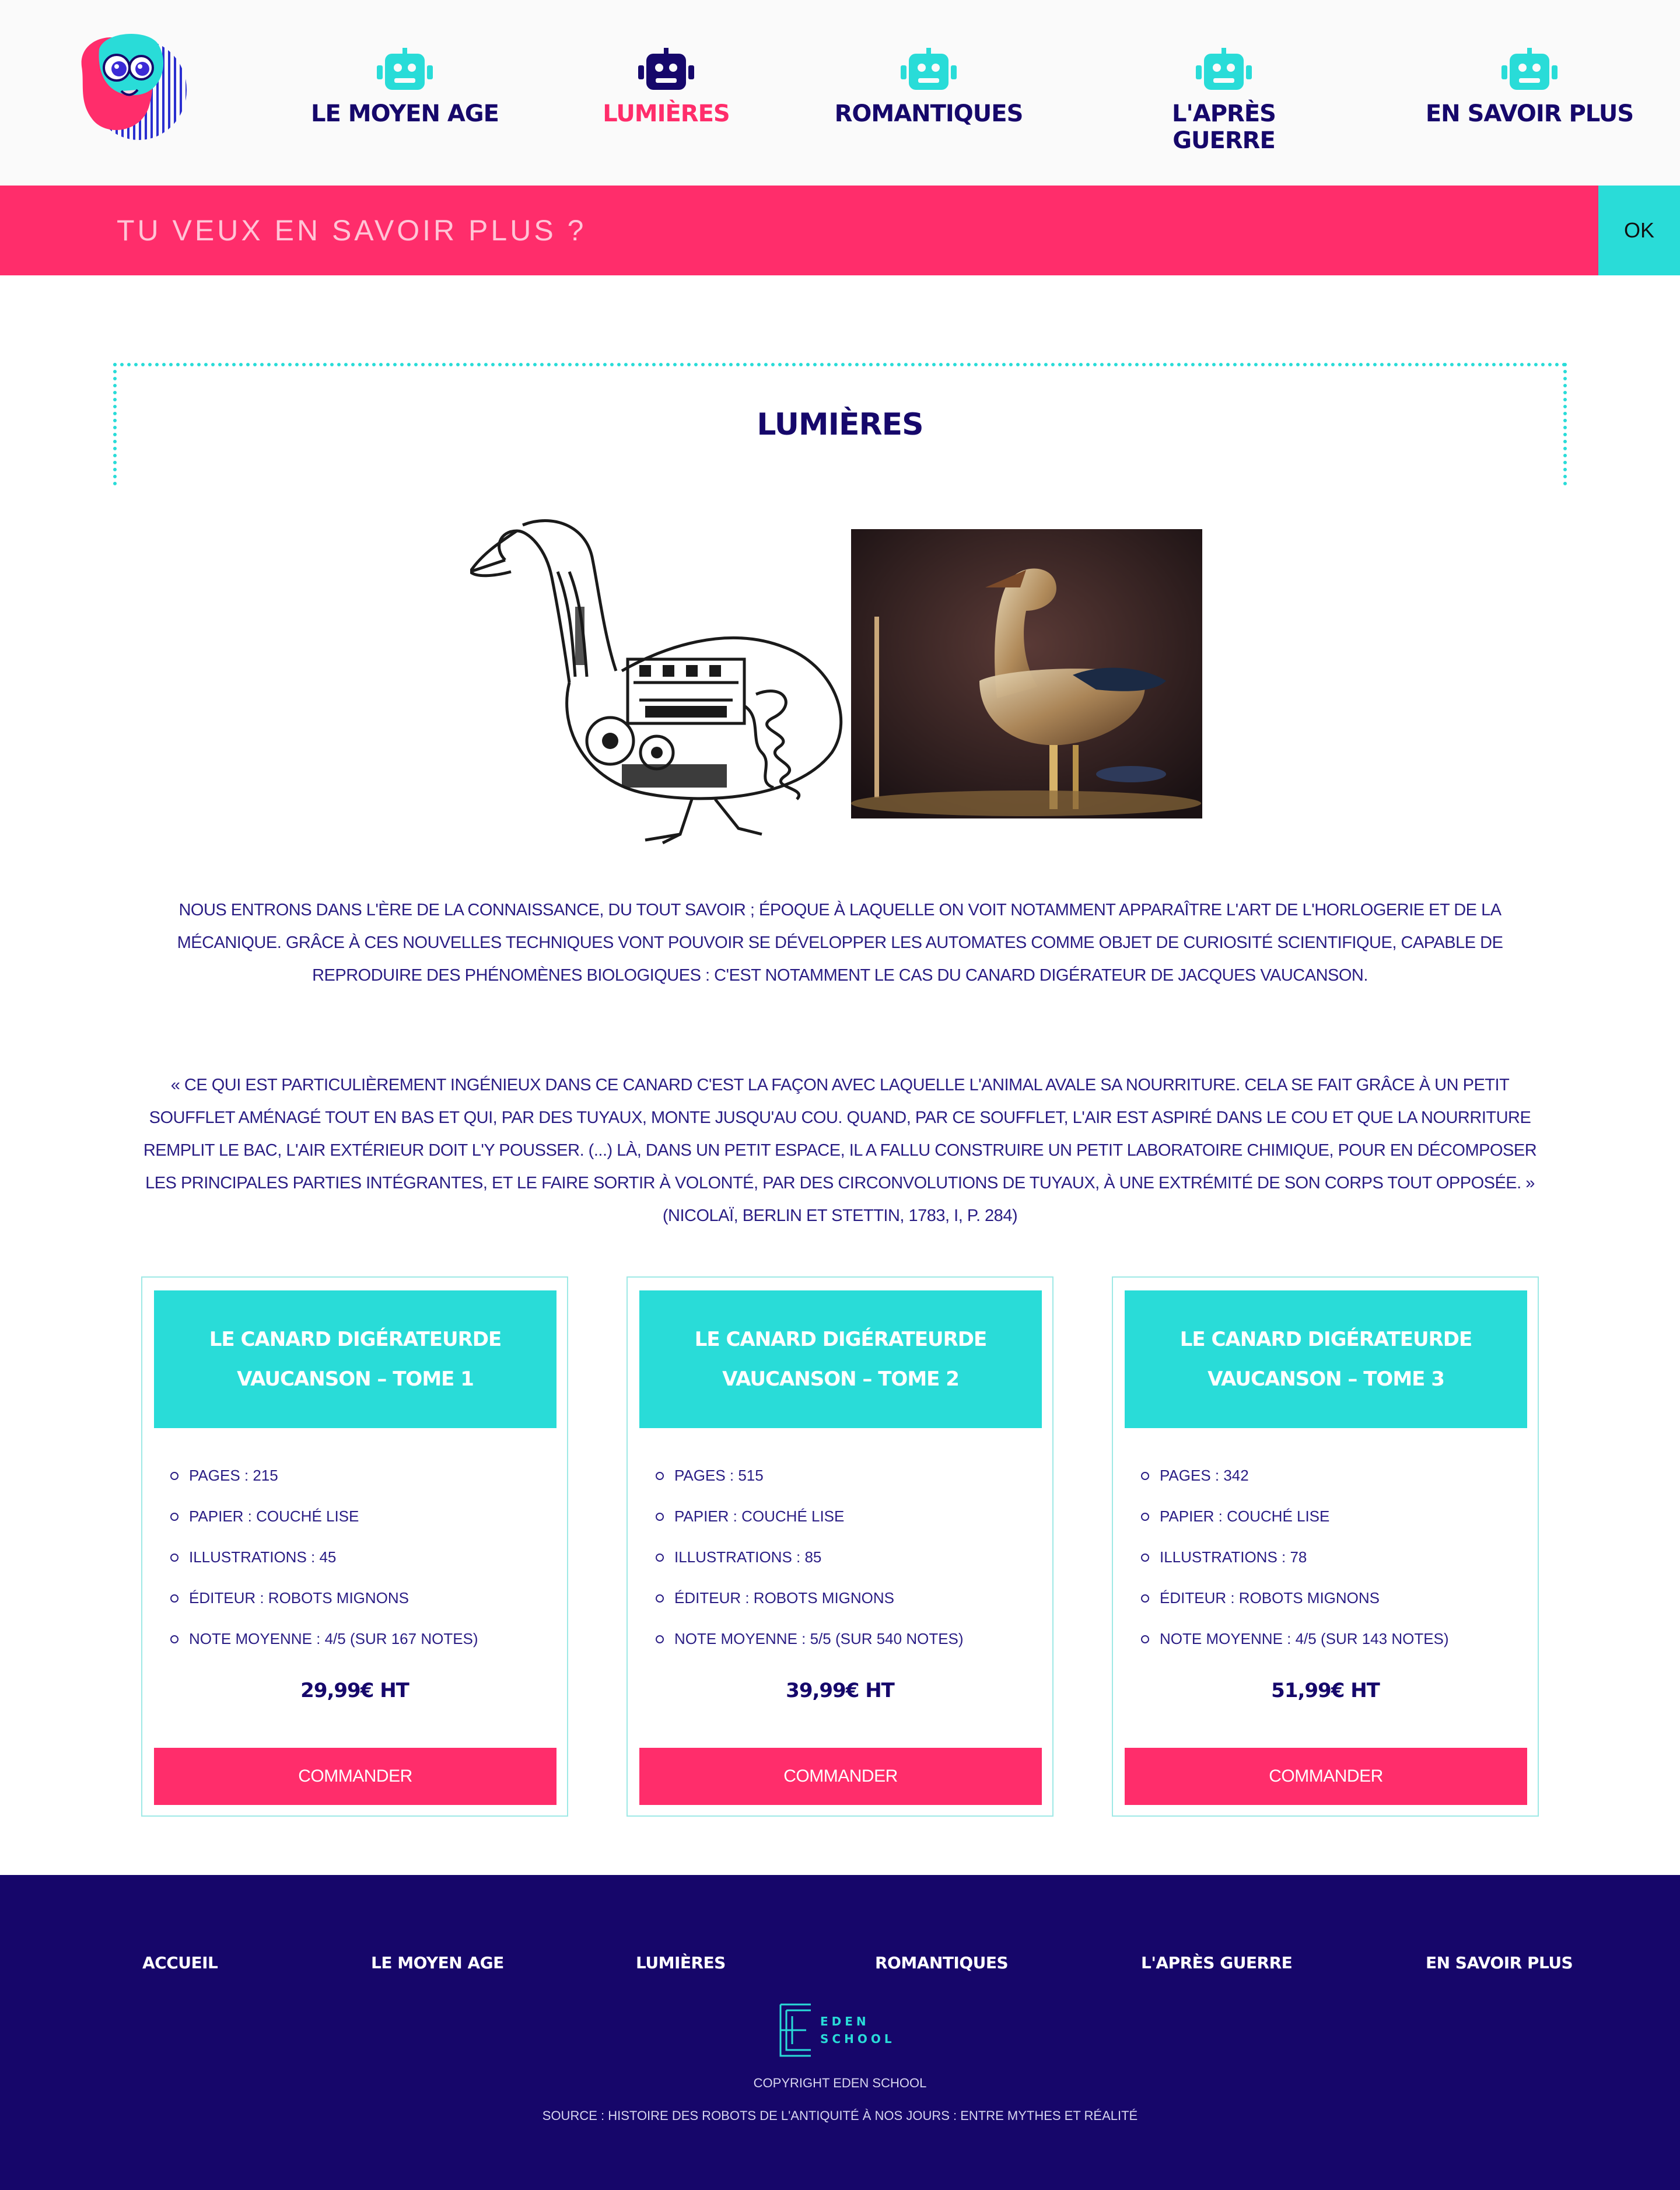 This screenshot has width=1680, height=2190. I want to click on product-price: 39,99€ HT, so click(841, 1690).